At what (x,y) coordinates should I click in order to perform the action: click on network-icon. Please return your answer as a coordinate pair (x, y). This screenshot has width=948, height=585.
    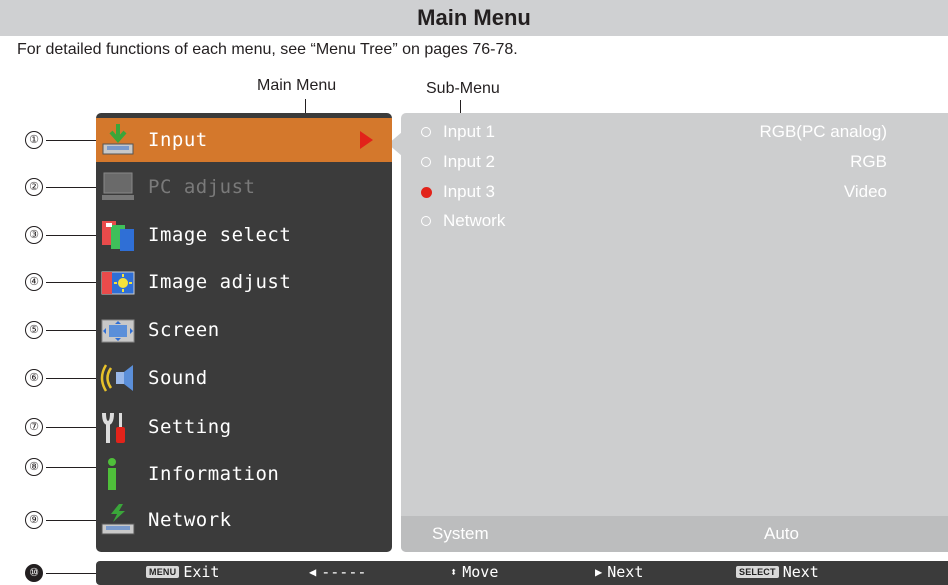
    Looking at the image, I should click on (118, 519).